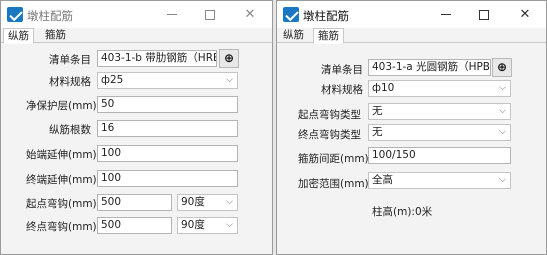 The image size is (547, 255). Describe the element at coordinates (134, 225) in the screenshot. I see `end-hook-field: 500` at that location.